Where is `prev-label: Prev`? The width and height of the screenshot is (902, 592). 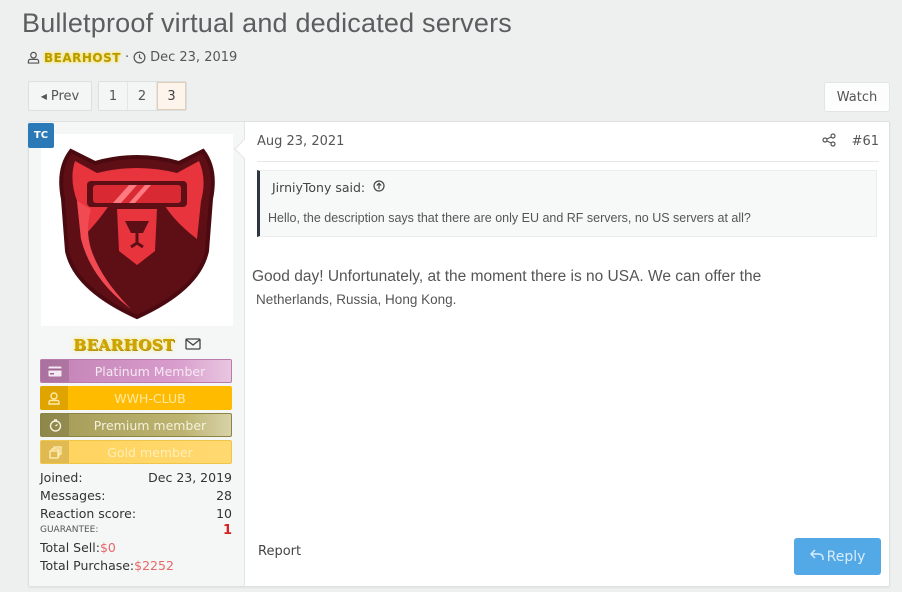
prev-label: Prev is located at coordinates (65, 96).